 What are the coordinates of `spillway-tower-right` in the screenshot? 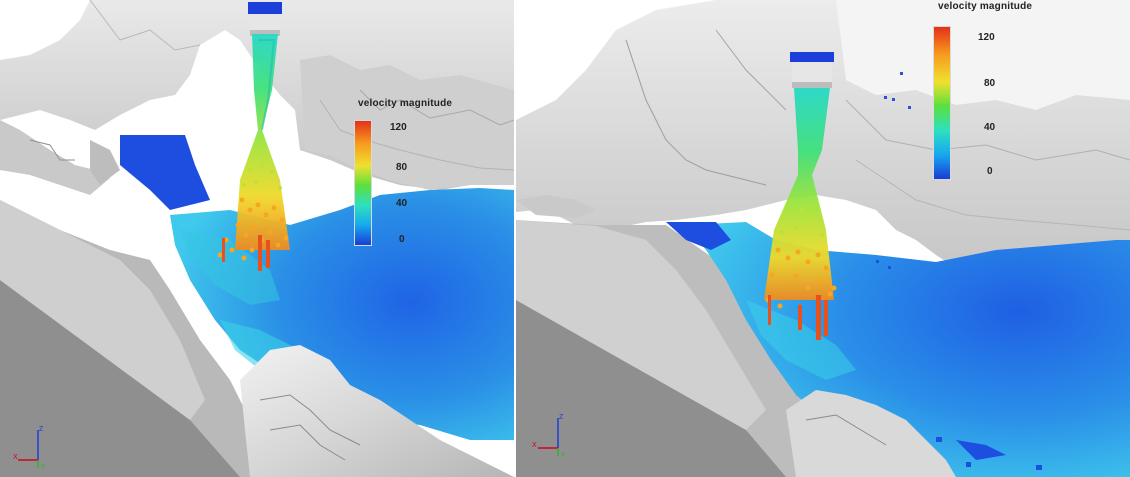 It's located at (812, 70).